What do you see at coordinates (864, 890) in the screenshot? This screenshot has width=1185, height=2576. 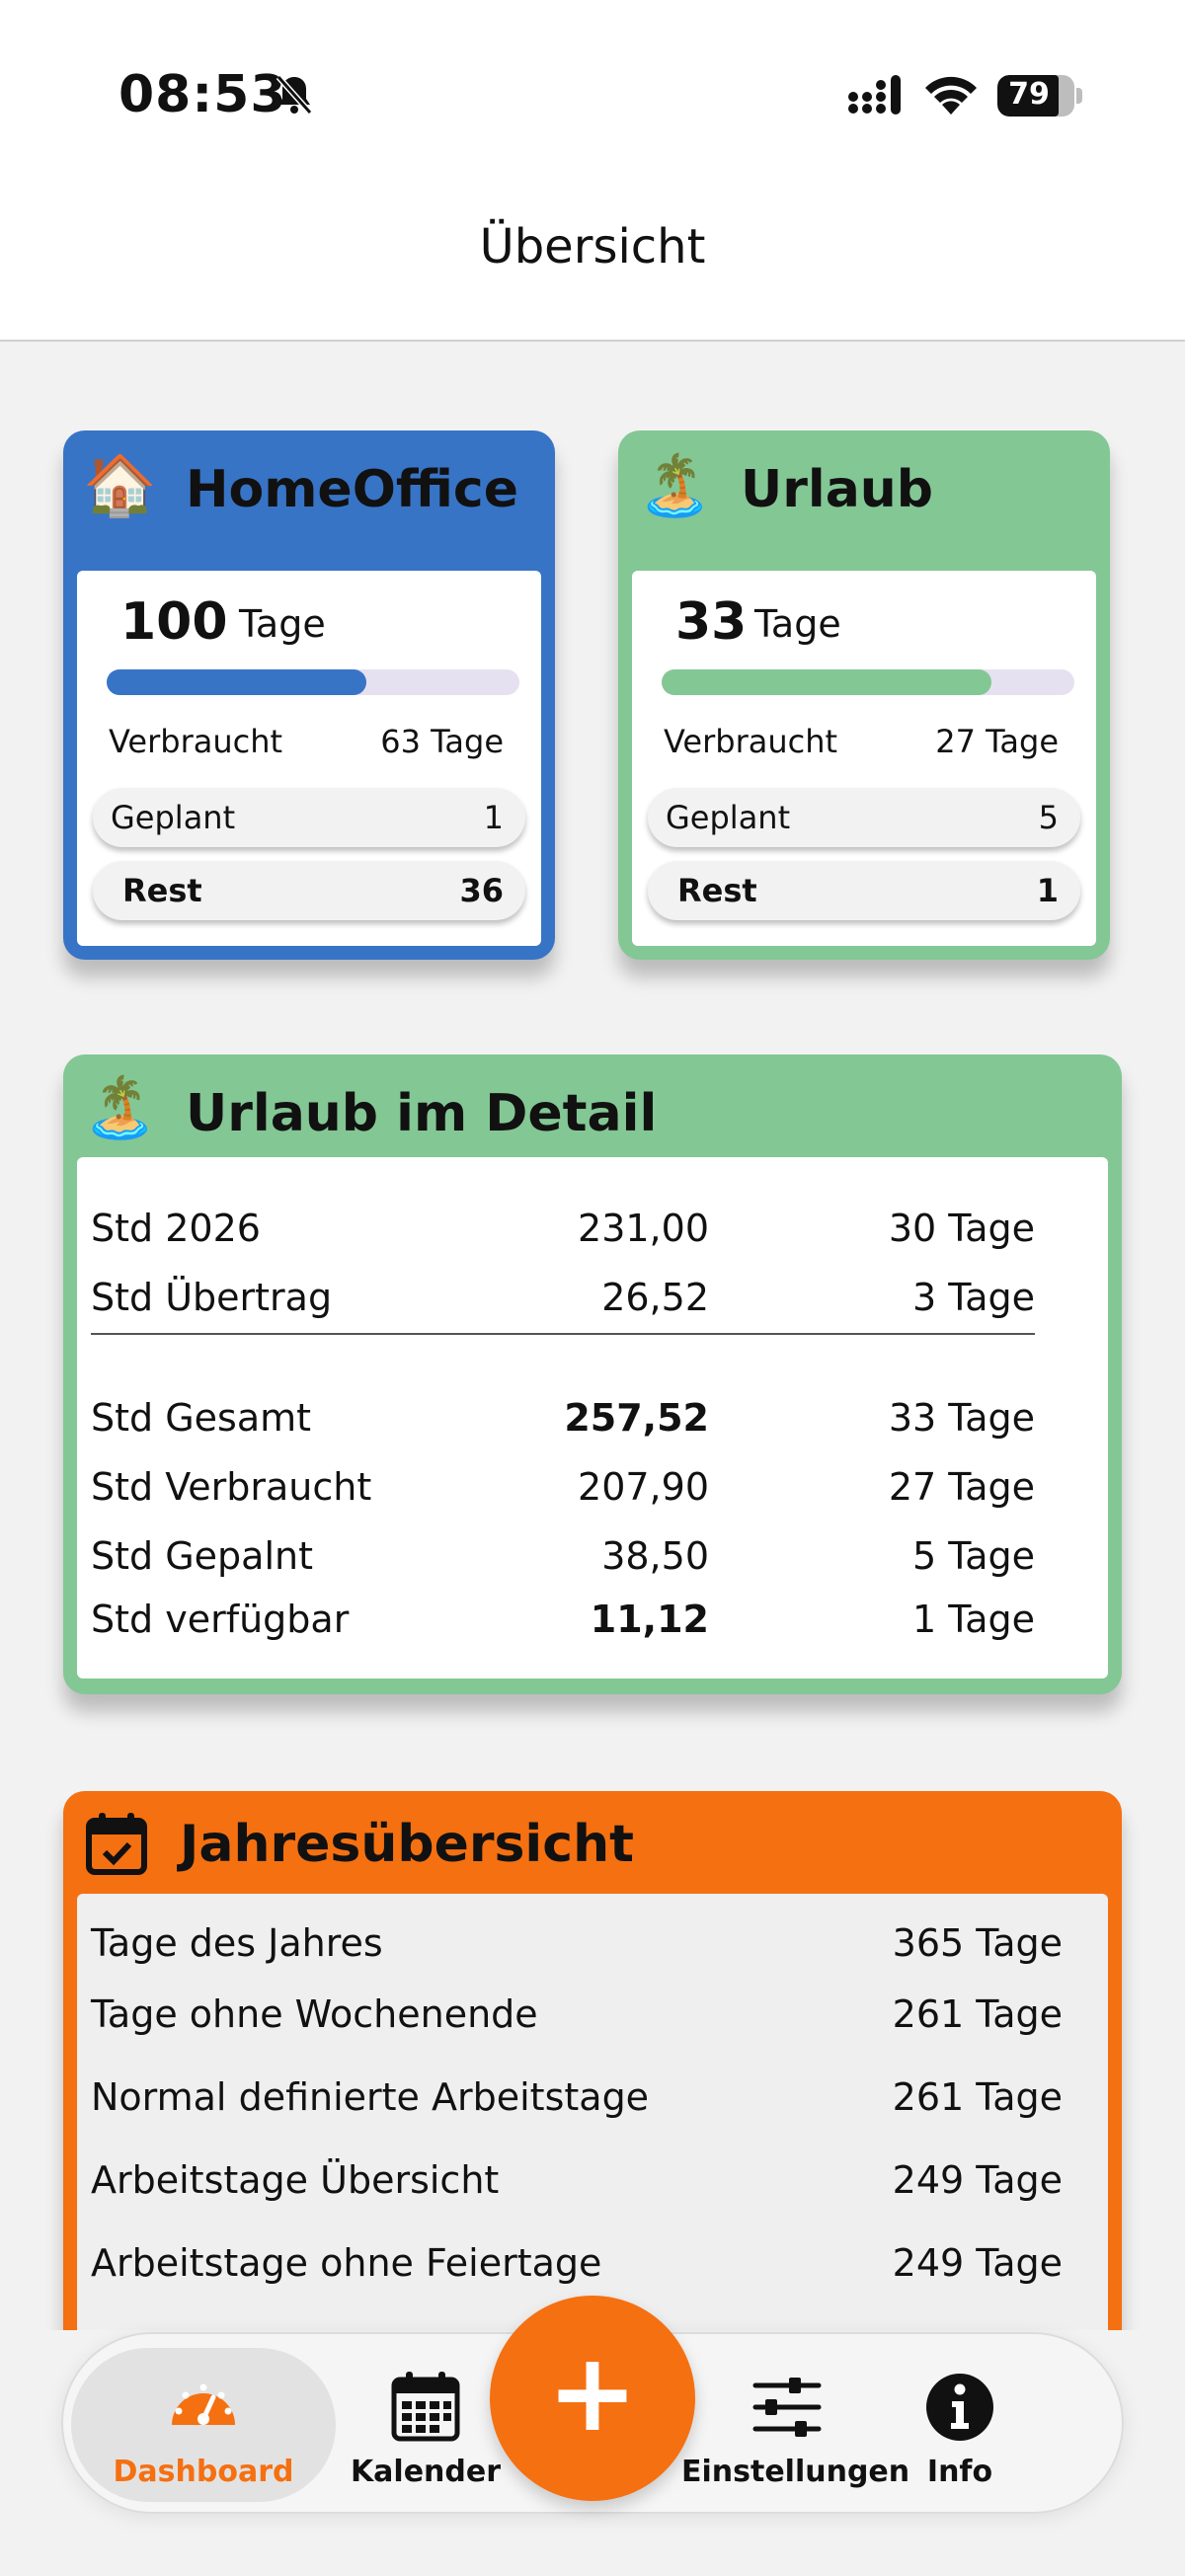 I see `urlaub-rest-row: Rest 1` at bounding box center [864, 890].